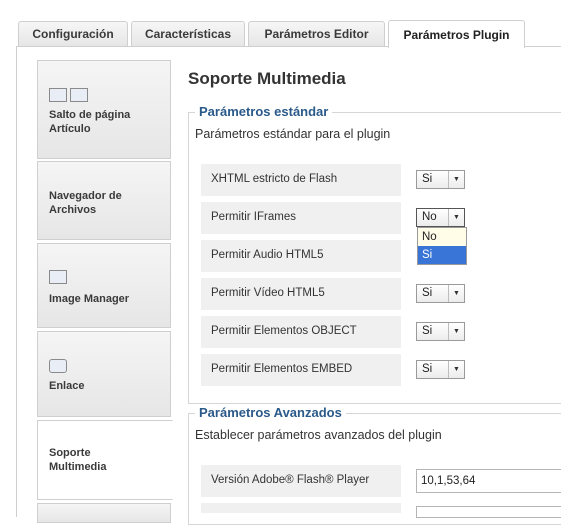  I want to click on link-icon, so click(58, 366).